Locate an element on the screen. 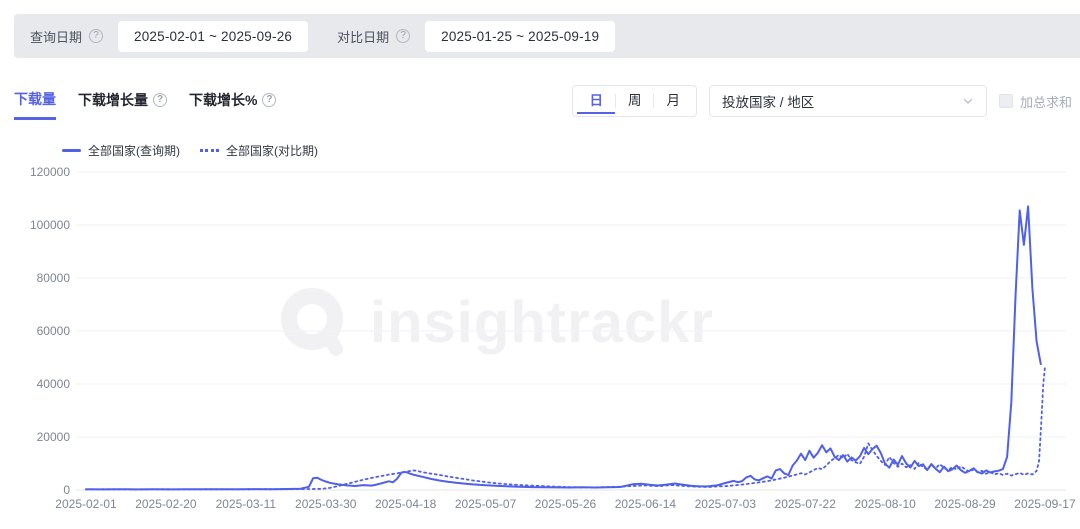 This screenshot has width=1080, height=529. query-date-range-input: 2025-02-01 ~ 2025-09-26 is located at coordinates (213, 36).